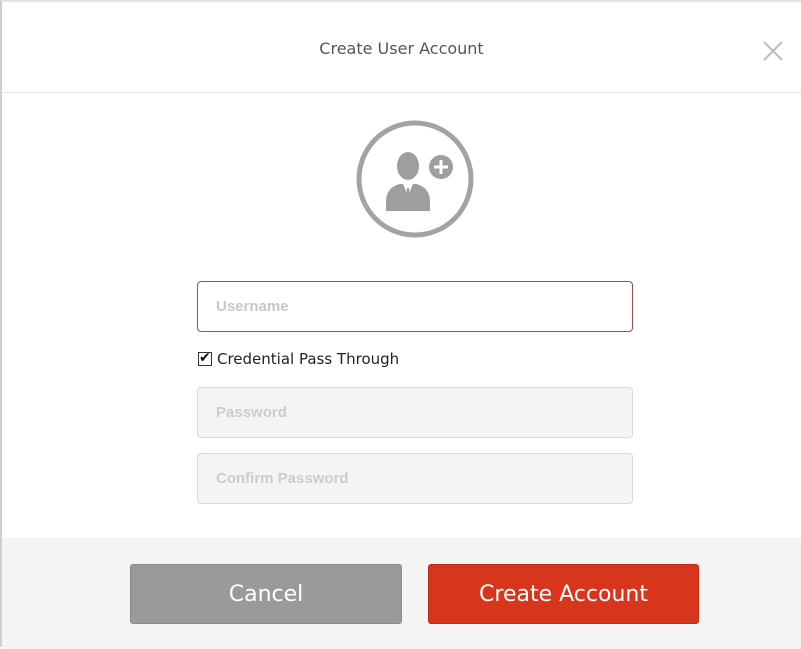 This screenshot has width=801, height=649. Describe the element at coordinates (308, 359) in the screenshot. I see `credential-pass-through-label: Credential Pass Through` at that location.